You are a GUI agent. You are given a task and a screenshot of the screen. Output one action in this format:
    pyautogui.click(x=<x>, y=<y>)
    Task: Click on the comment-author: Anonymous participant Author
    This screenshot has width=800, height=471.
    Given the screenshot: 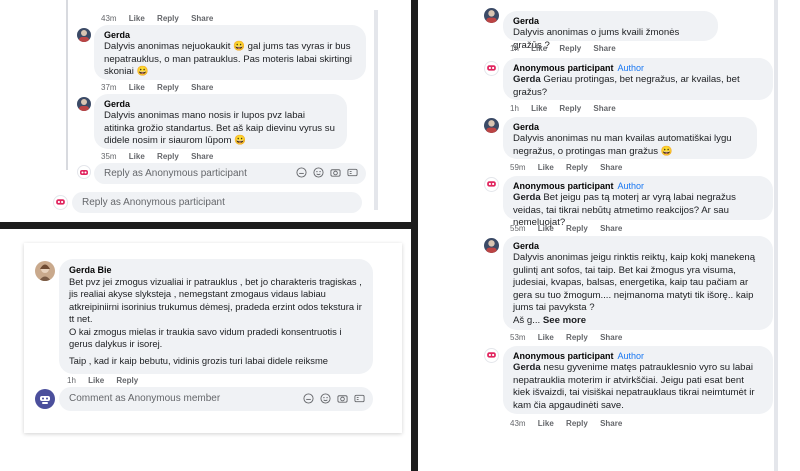 What is the action you would take?
    pyautogui.click(x=638, y=68)
    